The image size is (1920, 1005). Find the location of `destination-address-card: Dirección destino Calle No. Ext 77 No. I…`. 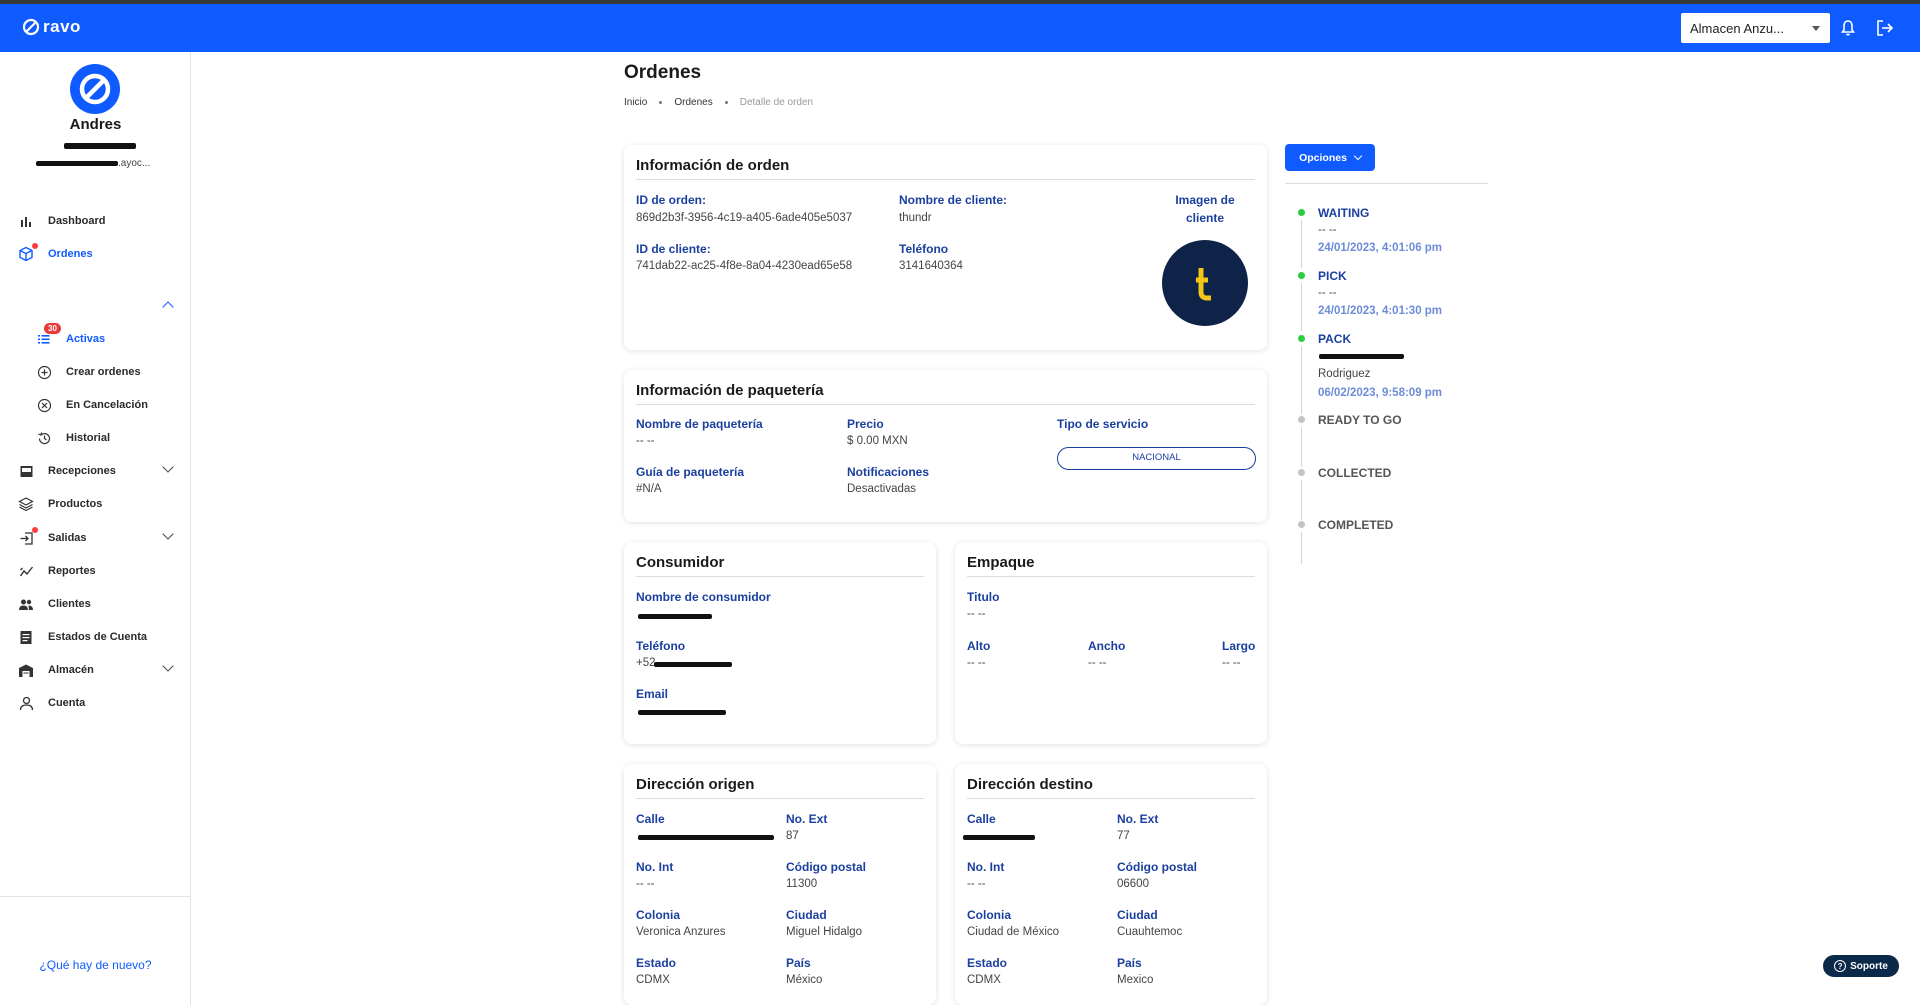

destination-address-card: Dirección destino Calle No. Ext 77 No. I… is located at coordinates (1111, 884).